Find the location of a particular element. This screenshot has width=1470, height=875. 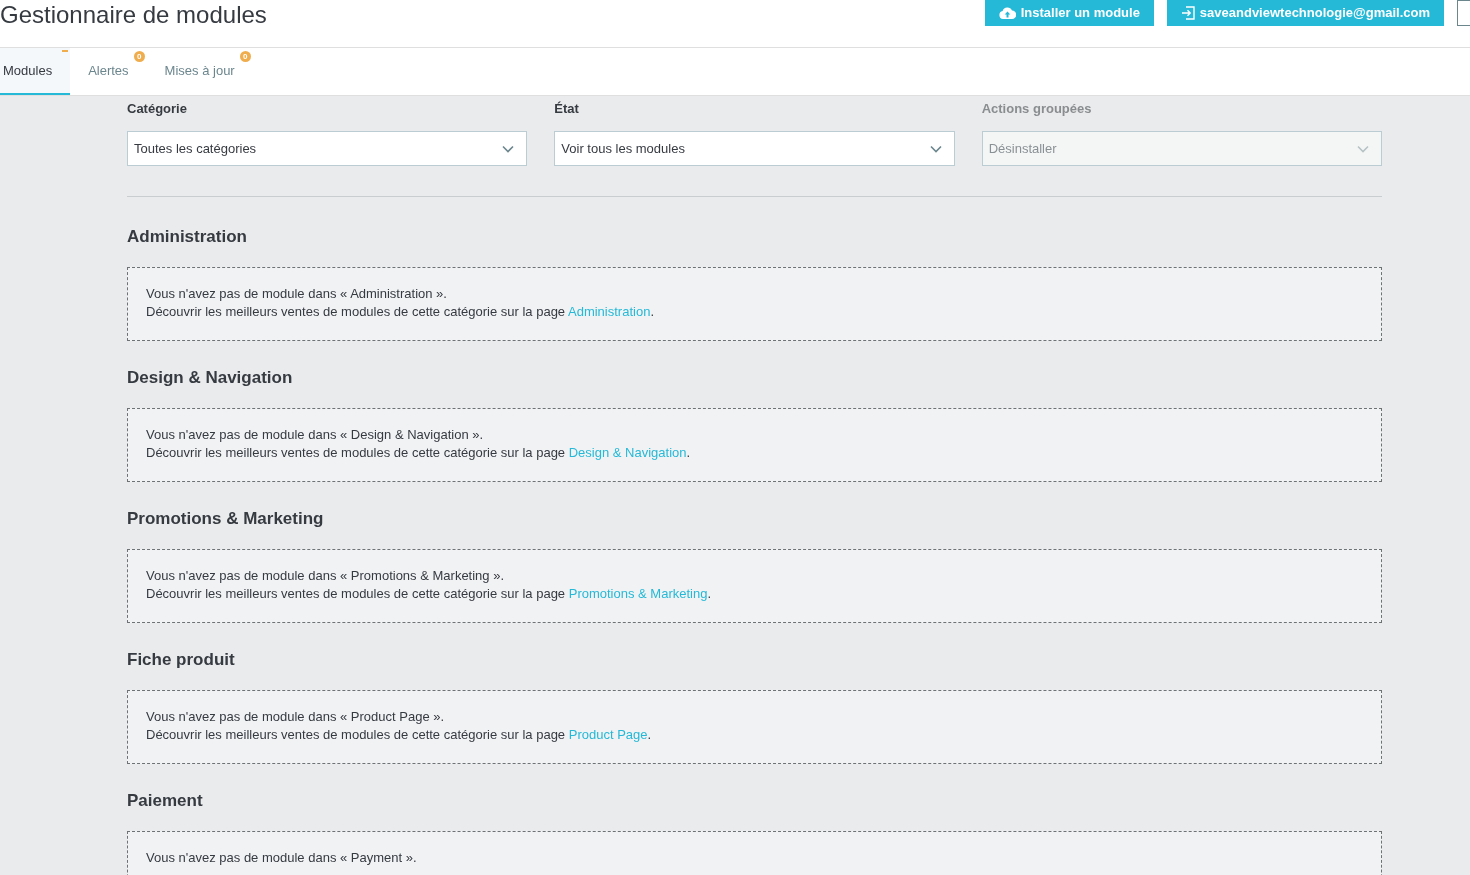

select-field: Voir tous les modules is located at coordinates (754, 148).